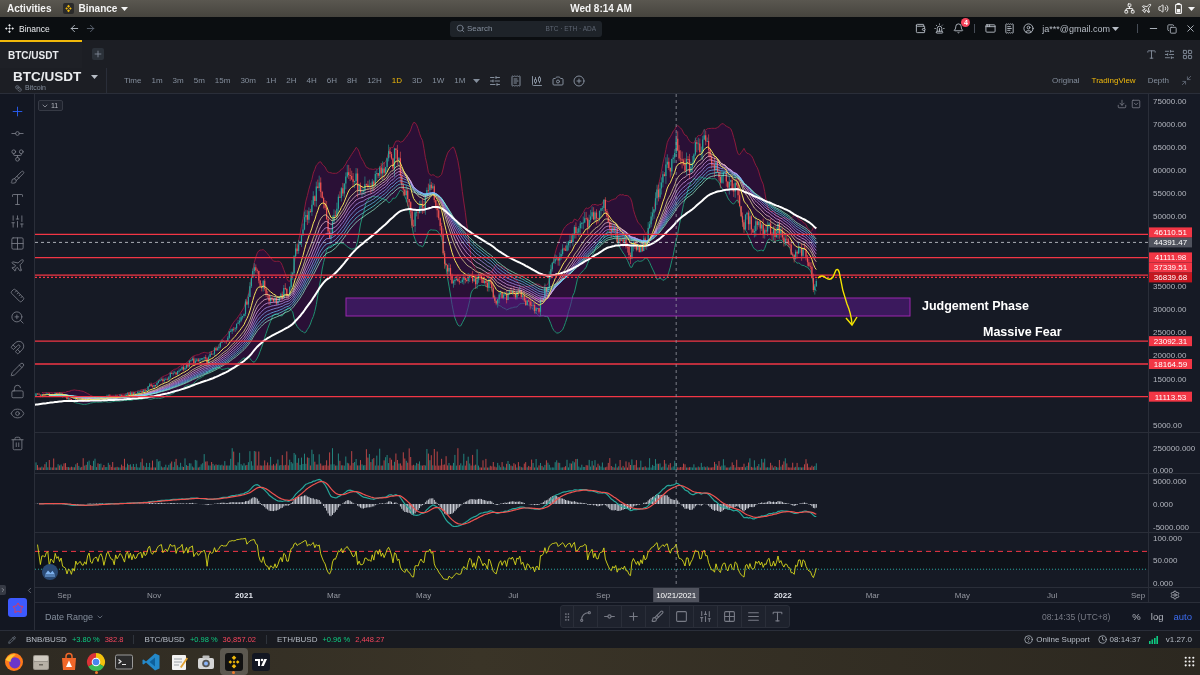  Describe the element at coordinates (133, 80) in the screenshot. I see `interval-button: Time` at that location.